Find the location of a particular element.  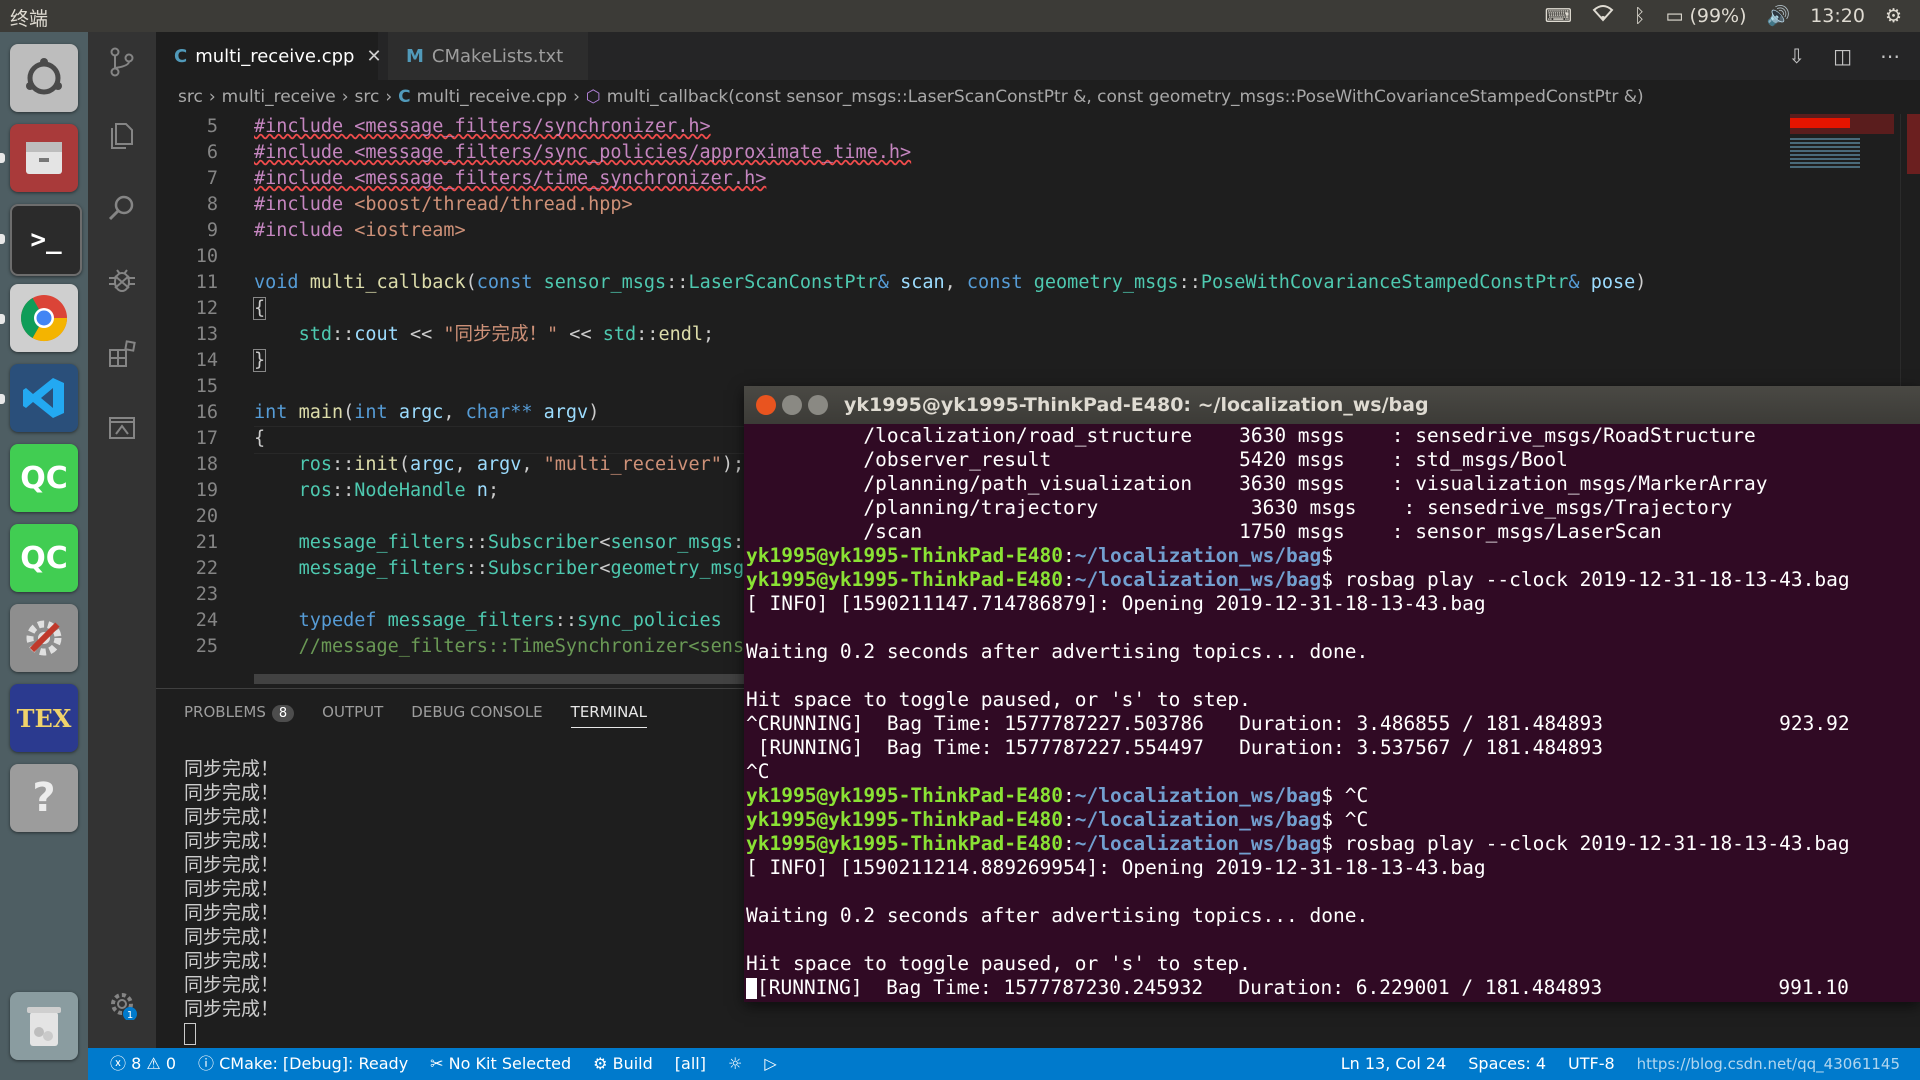

markdown-file-icon: M is located at coordinates (415, 56).